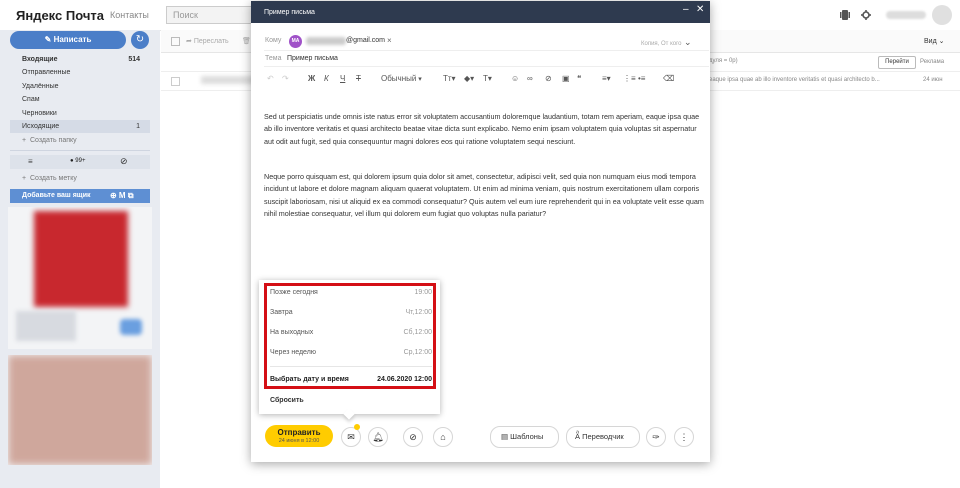  I want to click on send-label: Отправить, so click(299, 432).